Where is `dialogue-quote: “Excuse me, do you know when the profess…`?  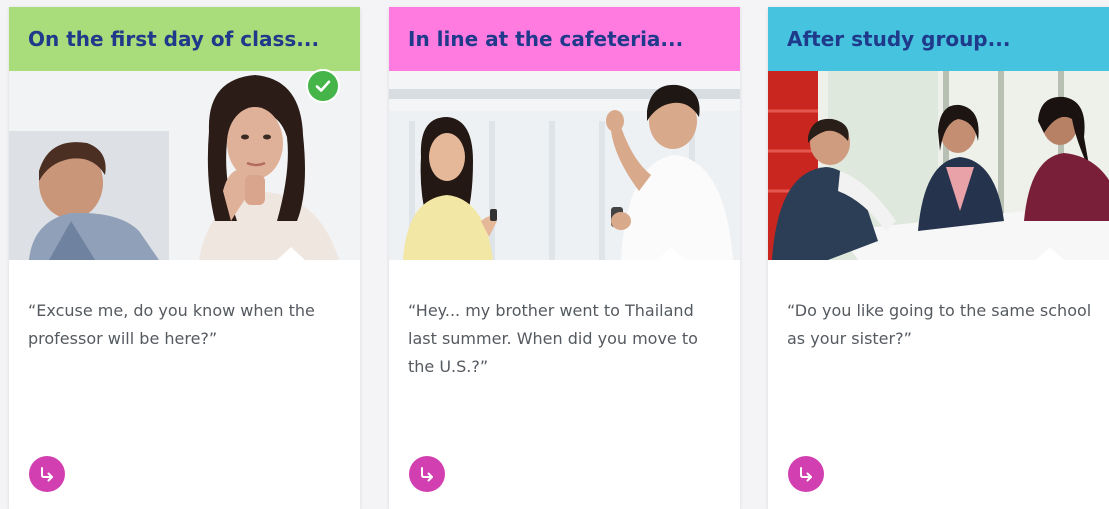 dialogue-quote: “Excuse me, do you know when the profess… is located at coordinates (171, 324).